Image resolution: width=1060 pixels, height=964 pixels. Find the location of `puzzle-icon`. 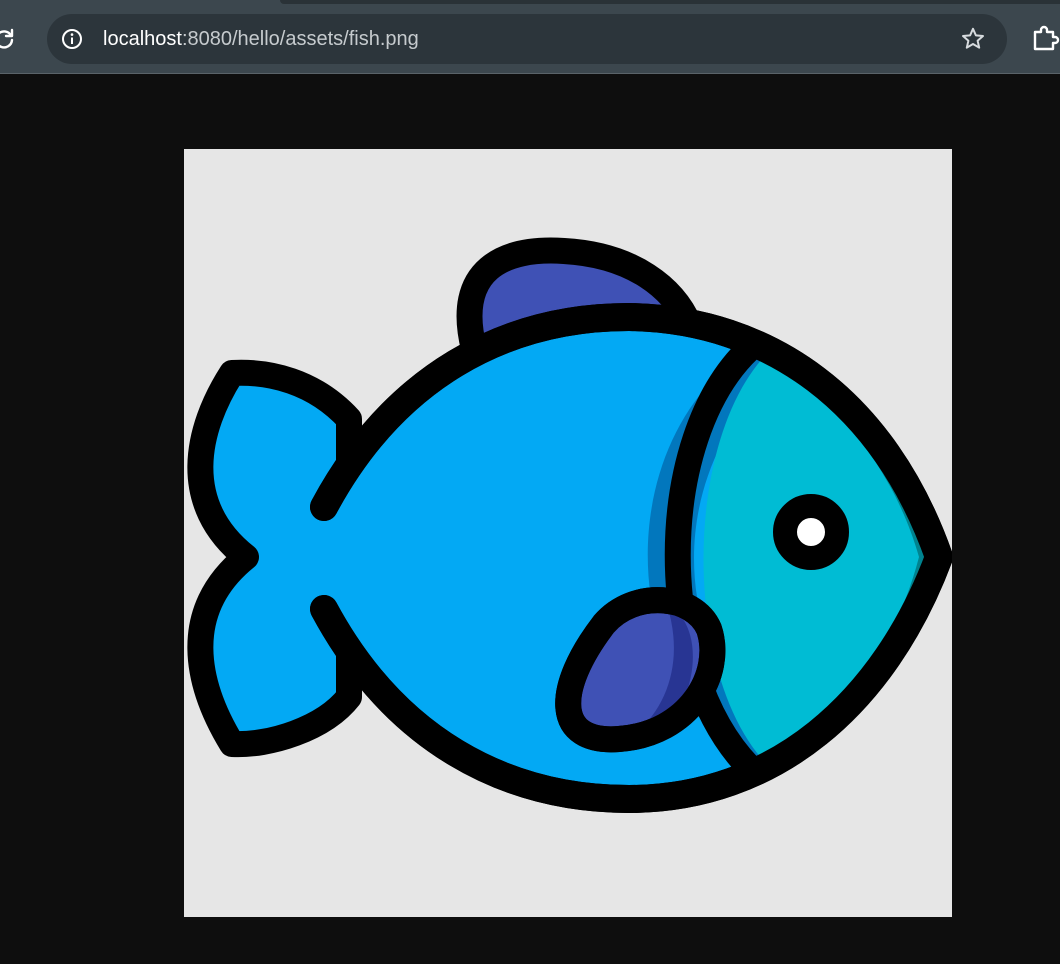

puzzle-icon is located at coordinates (1046, 38).